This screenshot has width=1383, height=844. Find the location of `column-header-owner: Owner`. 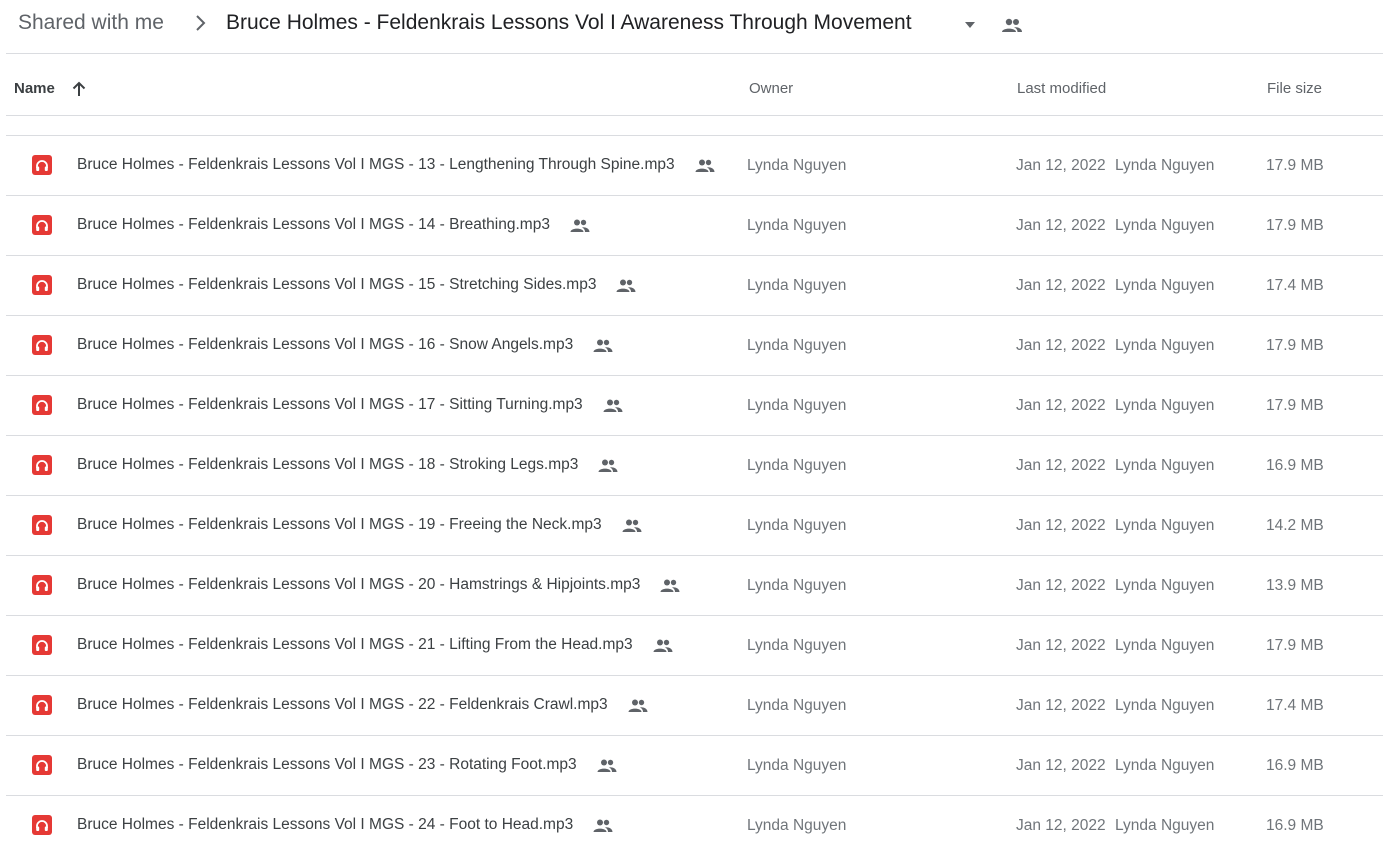

column-header-owner: Owner is located at coordinates (771, 88).